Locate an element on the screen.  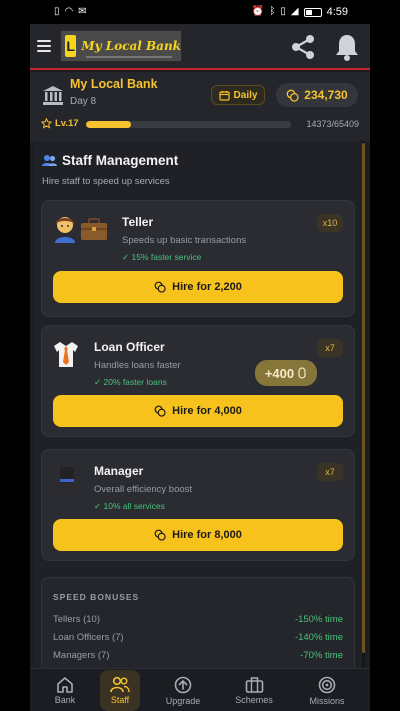
teller-avatar is located at coordinates (80, 229).